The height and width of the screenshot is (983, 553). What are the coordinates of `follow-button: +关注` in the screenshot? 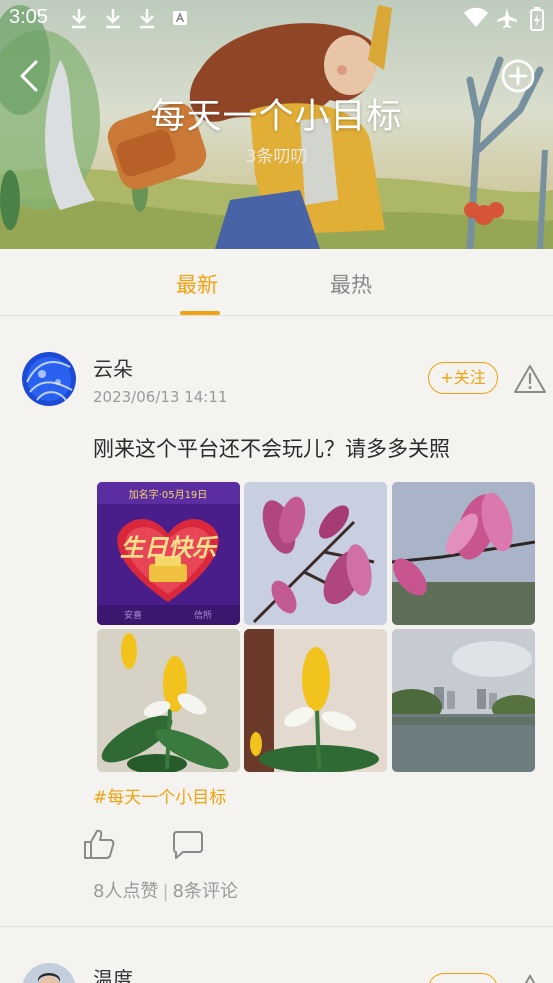 It's located at (463, 378).